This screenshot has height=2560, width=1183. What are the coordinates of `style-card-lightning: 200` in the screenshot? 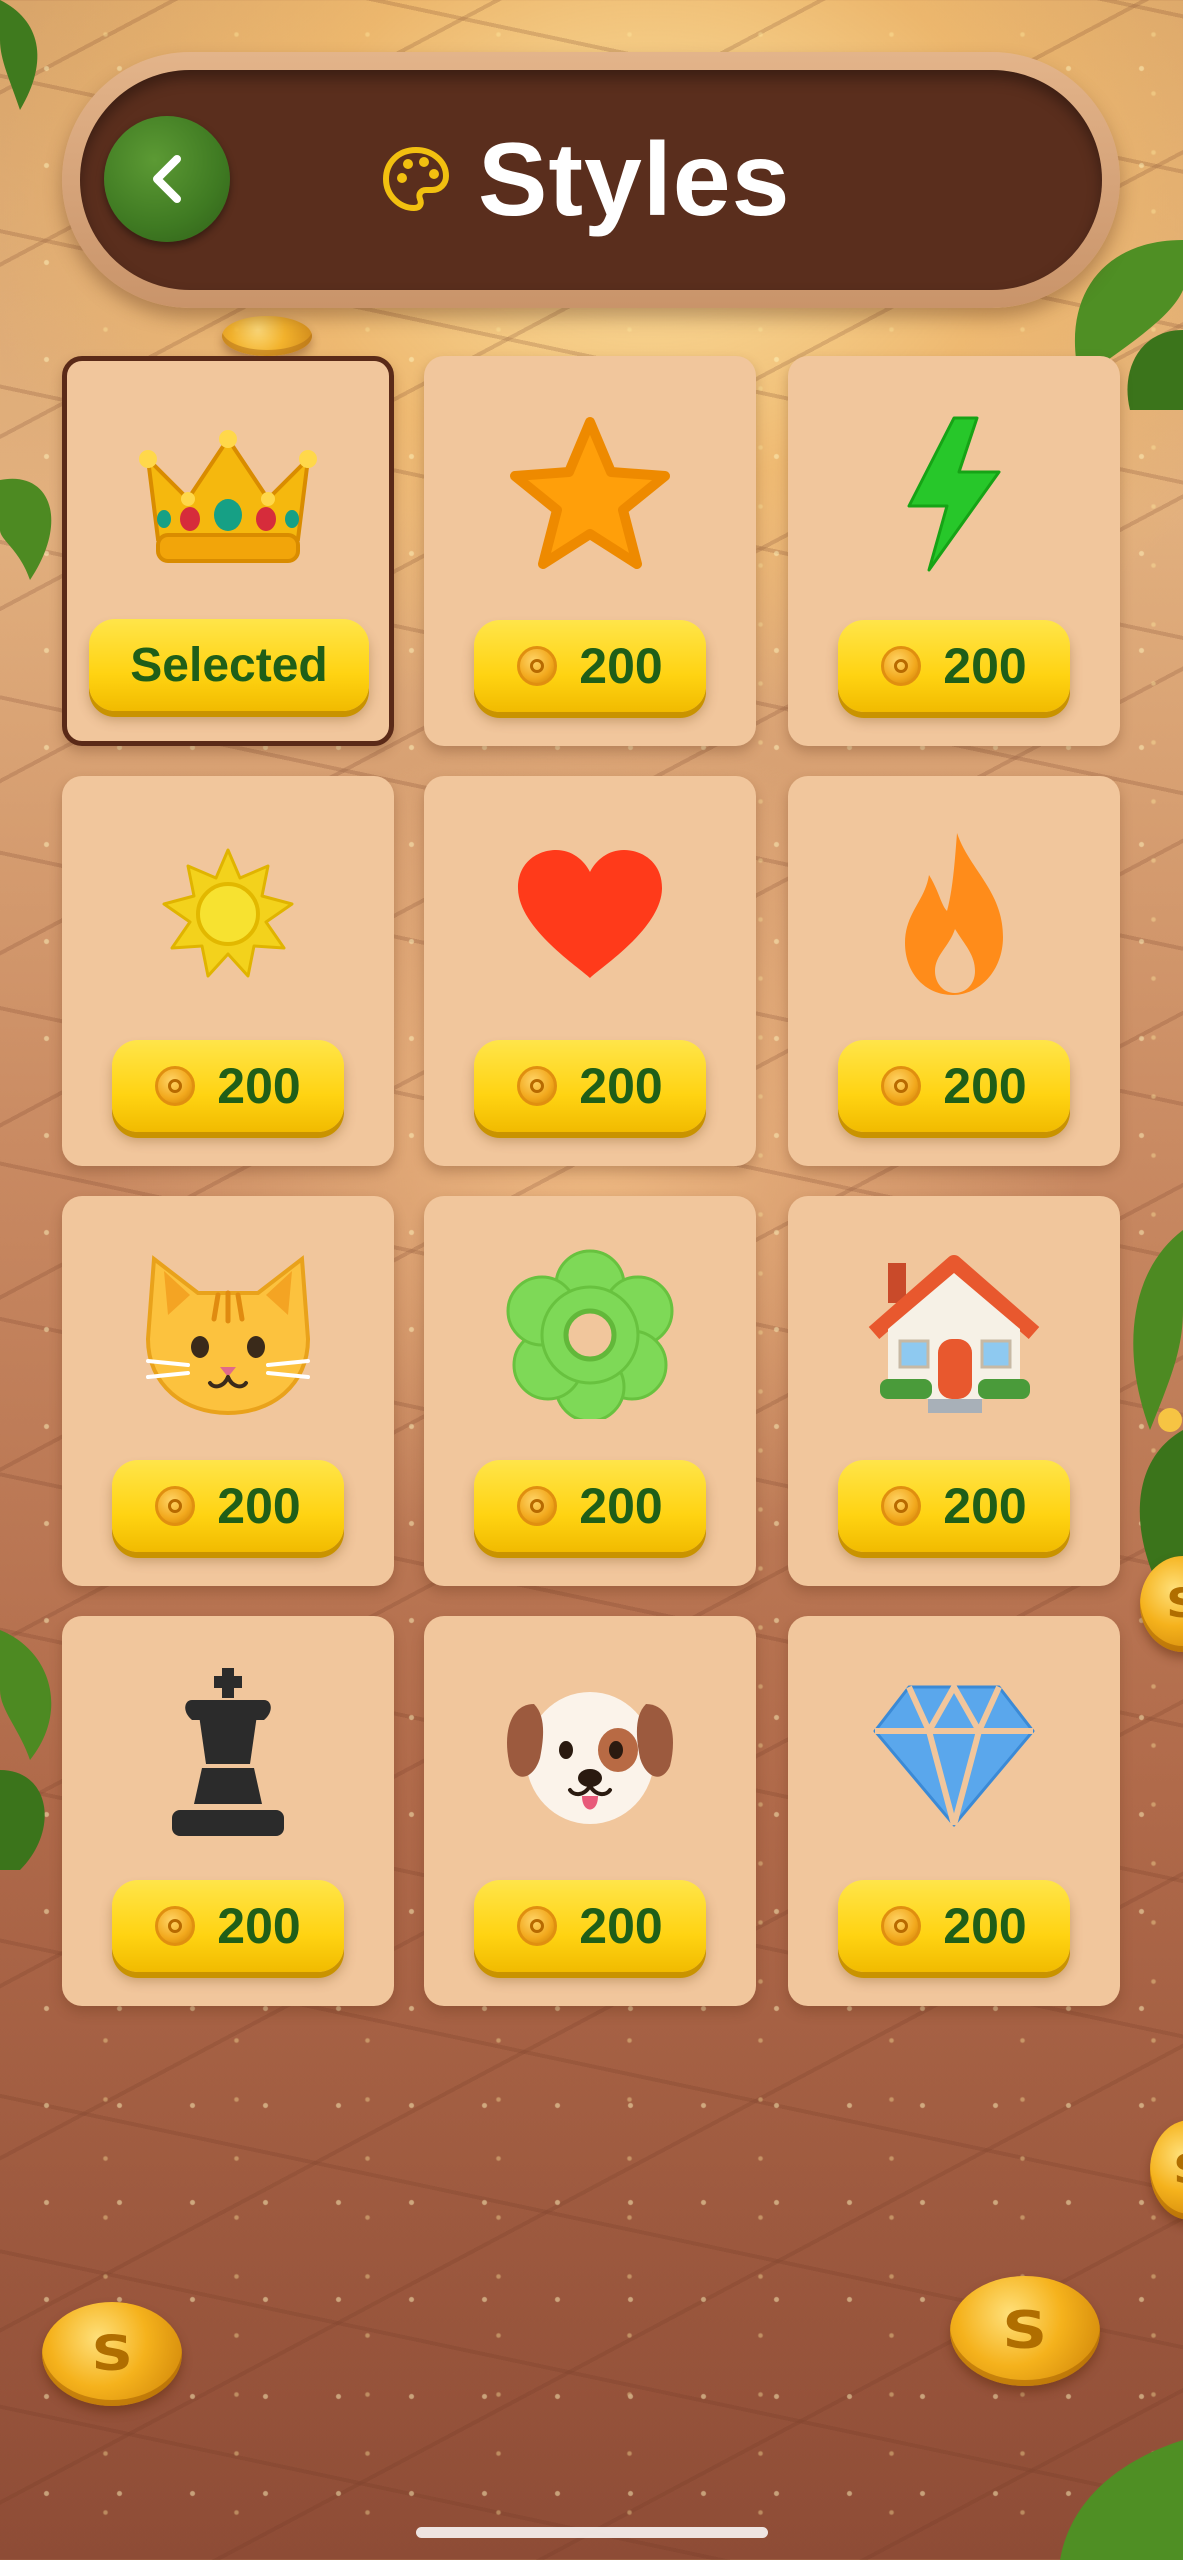 It's located at (954, 551).